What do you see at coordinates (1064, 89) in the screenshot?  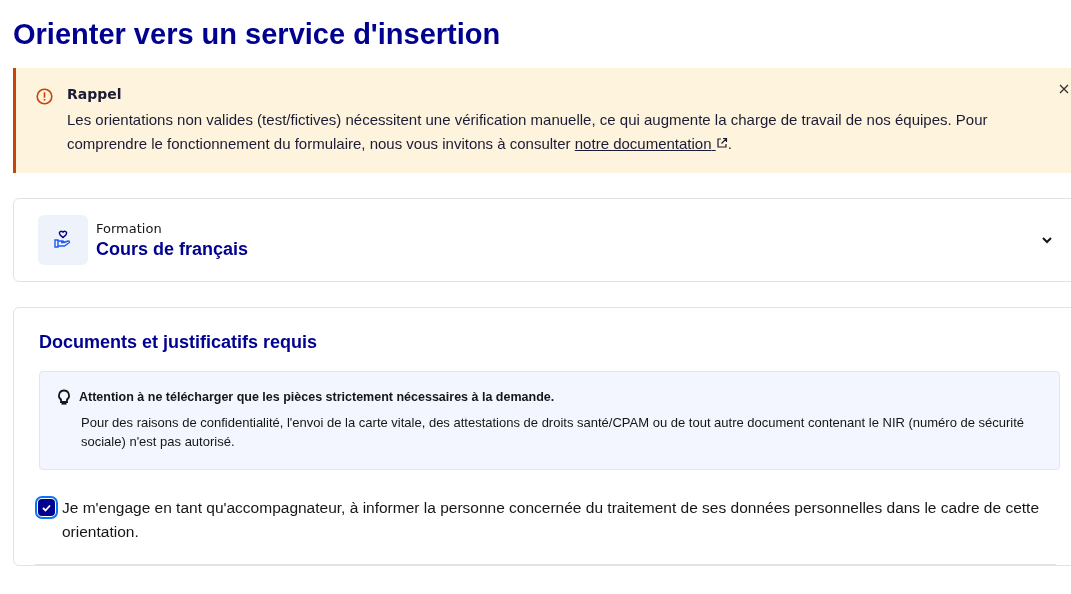 I see `close-button` at bounding box center [1064, 89].